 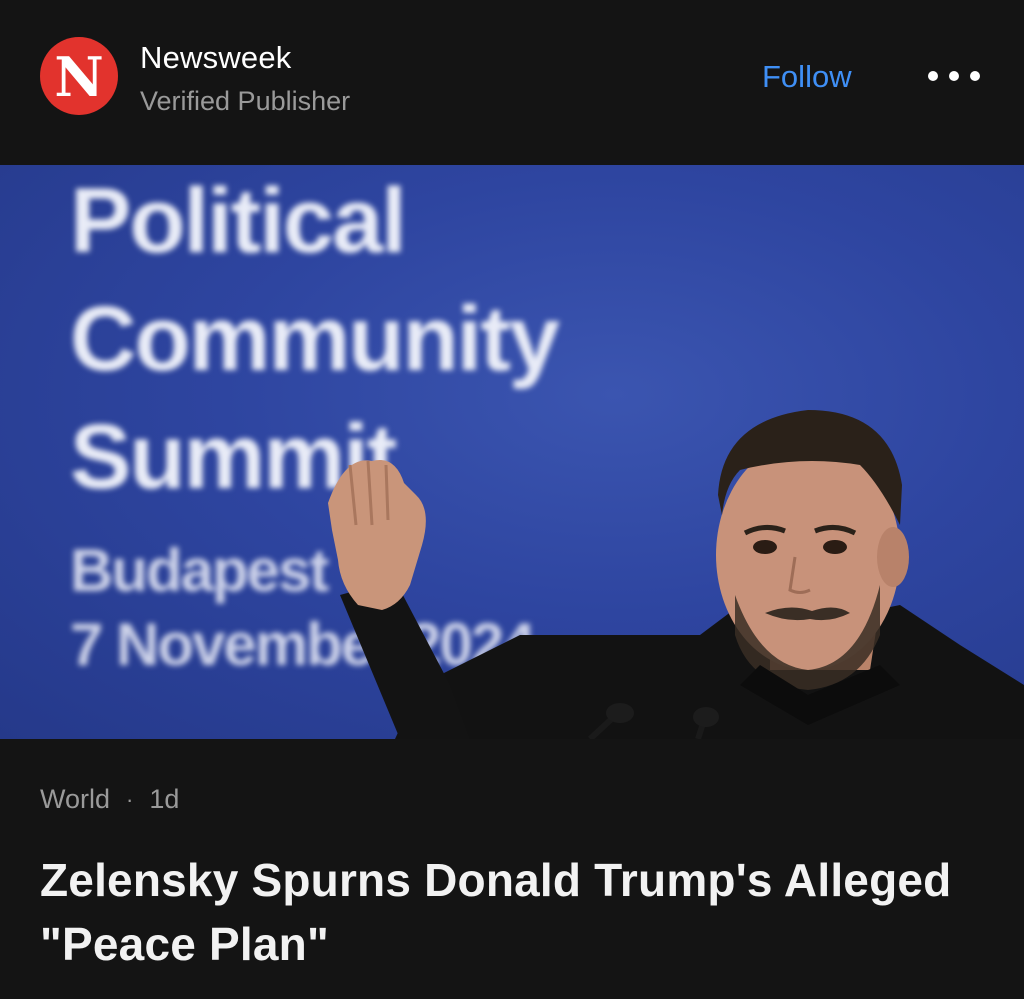 I want to click on more-options-icon, so click(x=954, y=76).